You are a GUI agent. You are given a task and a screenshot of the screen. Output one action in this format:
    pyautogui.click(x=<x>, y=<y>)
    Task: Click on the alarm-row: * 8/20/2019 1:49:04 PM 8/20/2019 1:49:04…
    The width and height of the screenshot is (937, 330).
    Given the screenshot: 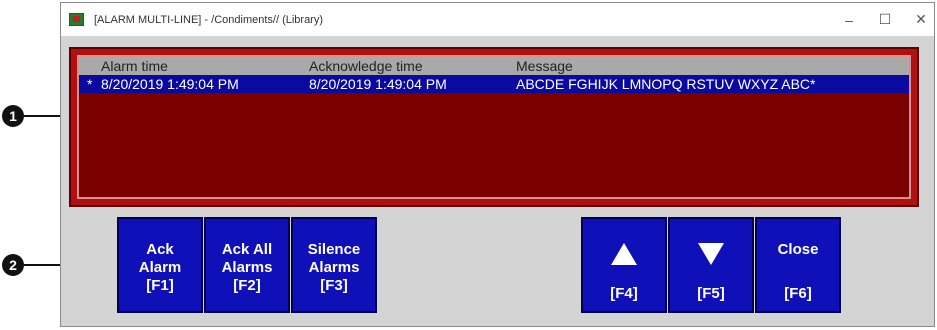 What is the action you would take?
    pyautogui.click(x=494, y=84)
    